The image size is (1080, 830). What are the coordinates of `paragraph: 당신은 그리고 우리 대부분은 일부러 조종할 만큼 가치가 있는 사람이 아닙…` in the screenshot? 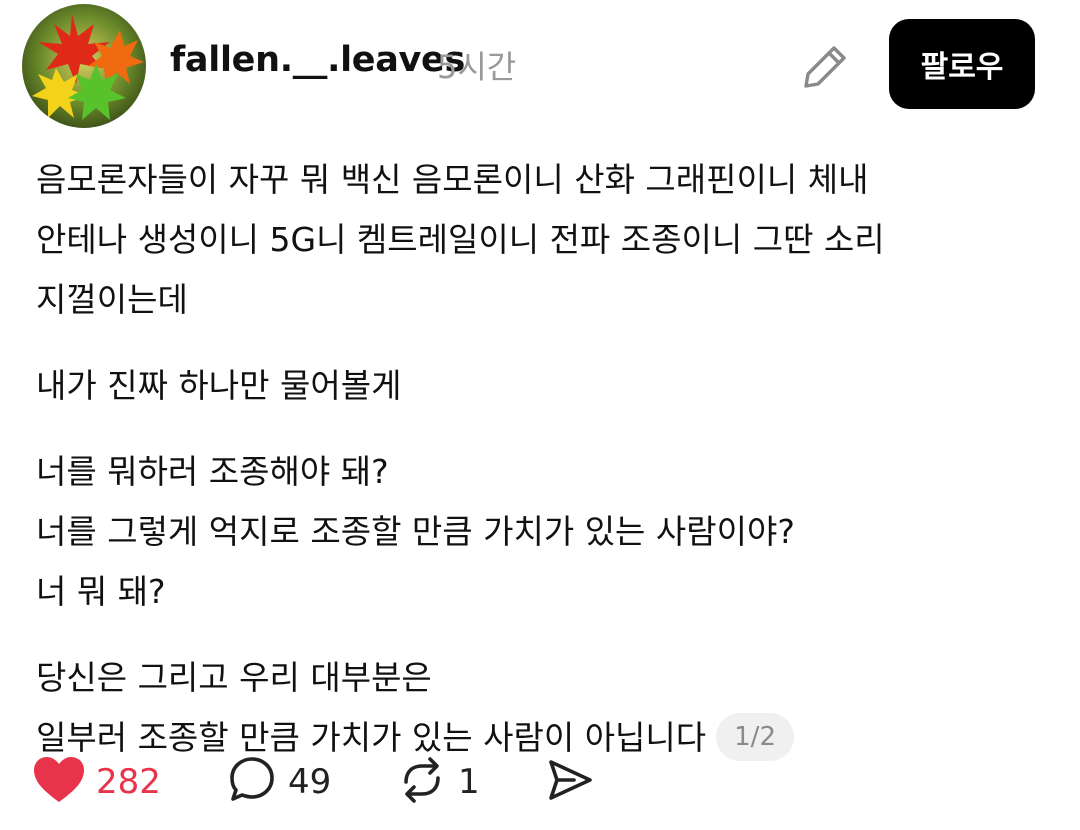 It's located at (546, 708).